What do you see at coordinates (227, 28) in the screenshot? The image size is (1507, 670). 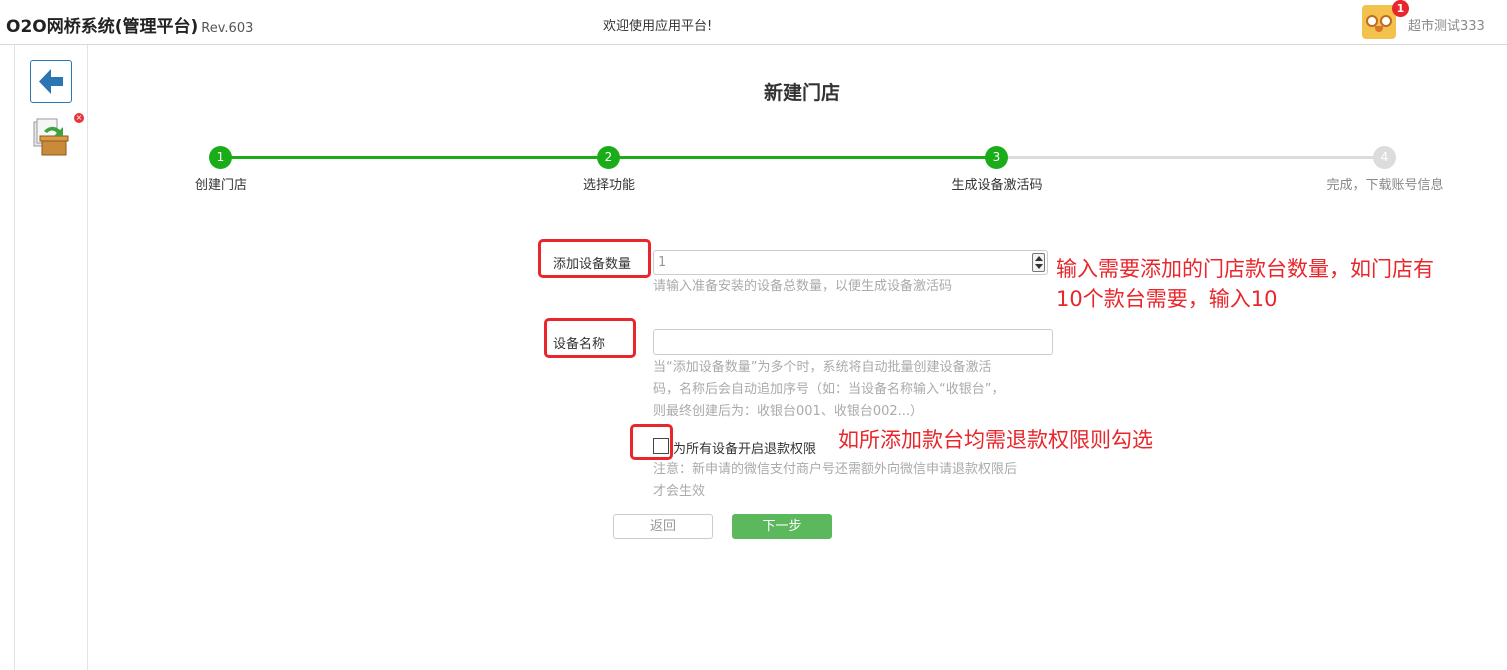 I see `app-revision: Rev.603` at bounding box center [227, 28].